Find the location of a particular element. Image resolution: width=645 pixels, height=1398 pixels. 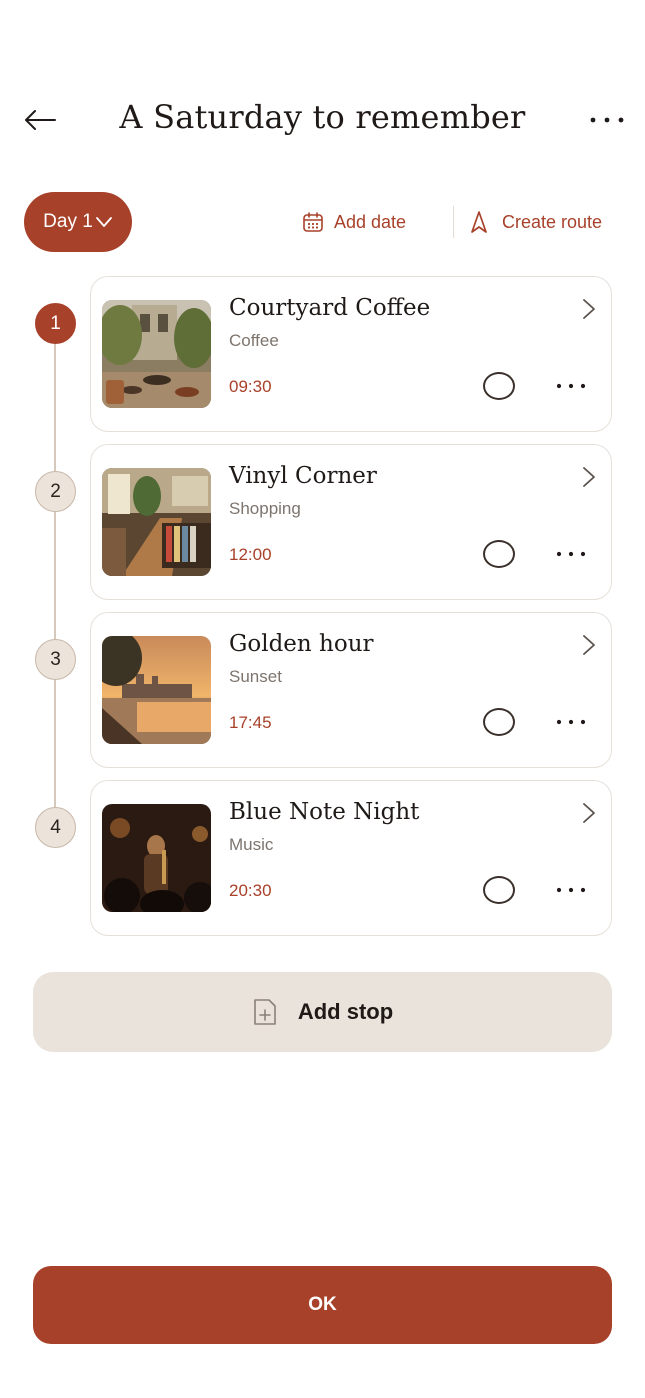

stop-category: Shopping is located at coordinates (265, 508).